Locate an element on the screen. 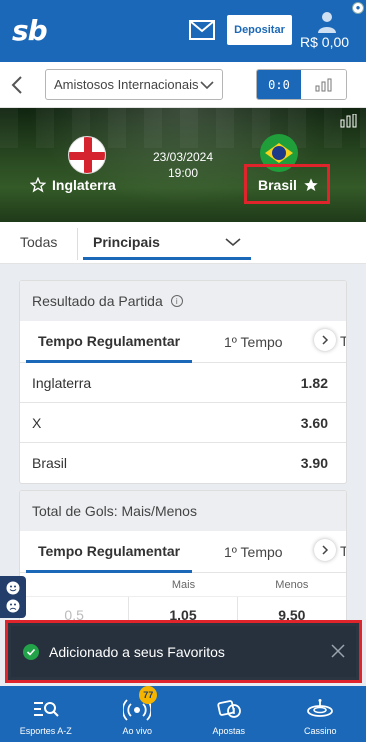  nav-label: Esportes A-Z is located at coordinates (45, 731).